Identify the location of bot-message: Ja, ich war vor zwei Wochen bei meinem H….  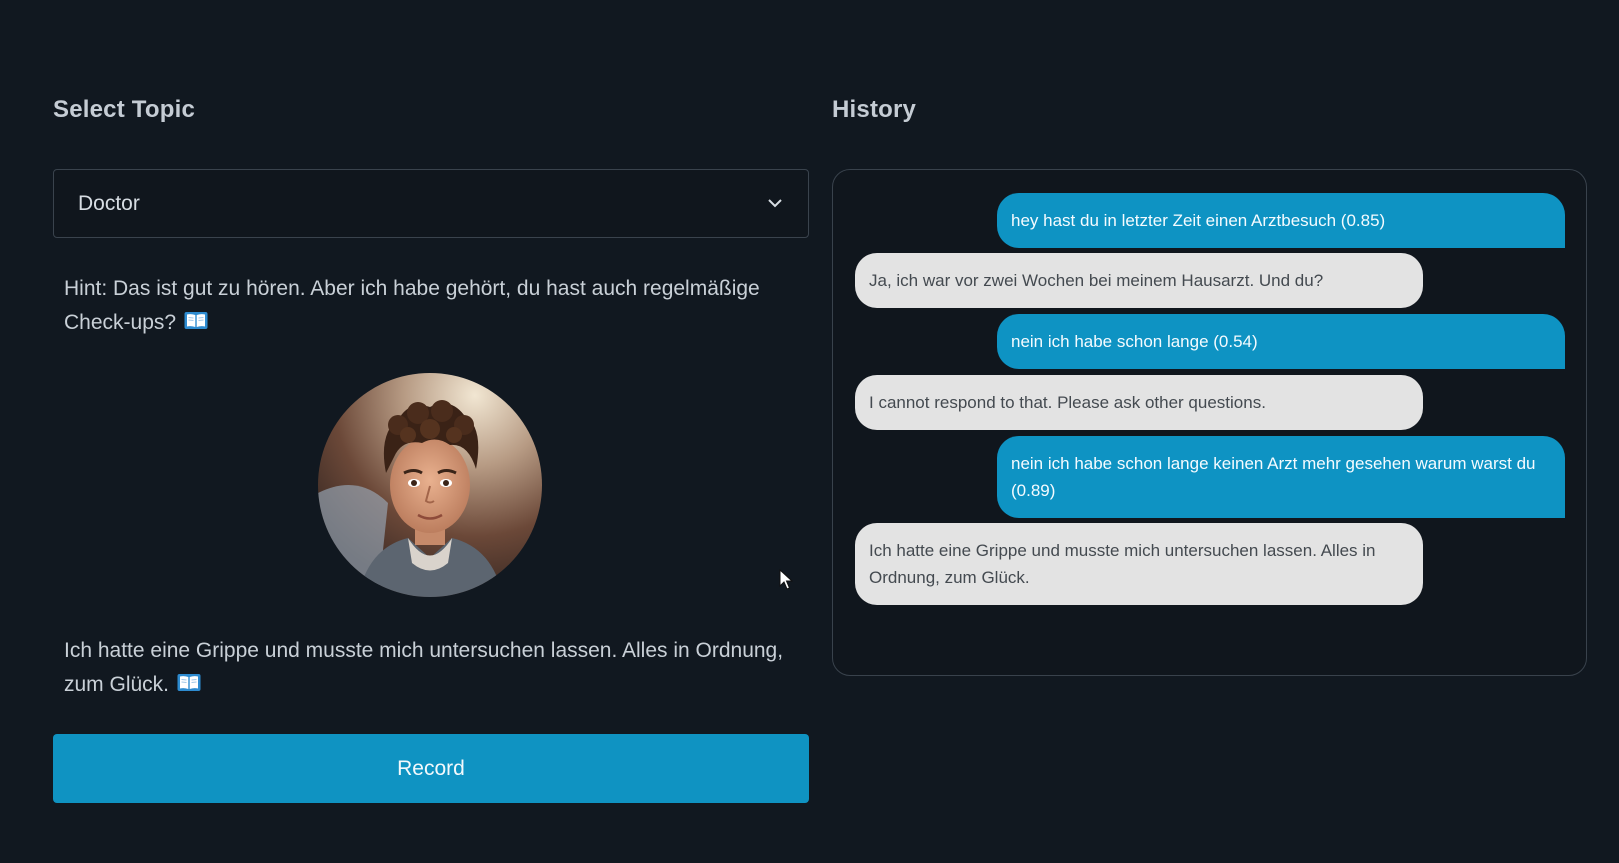
(1139, 280).